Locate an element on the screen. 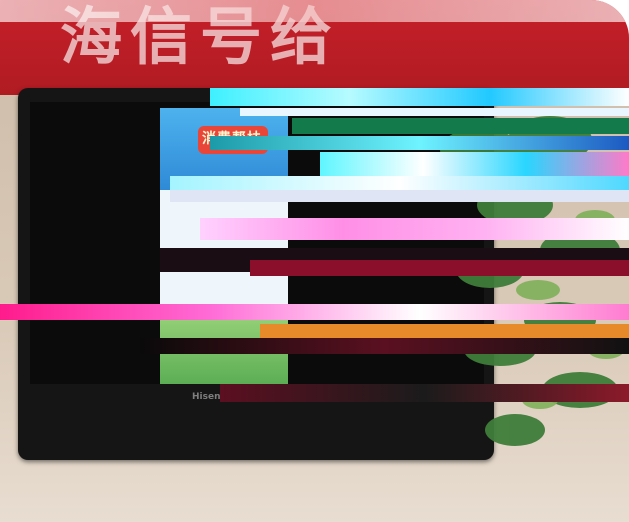  glitch-bar-orange is located at coordinates (444, 331).